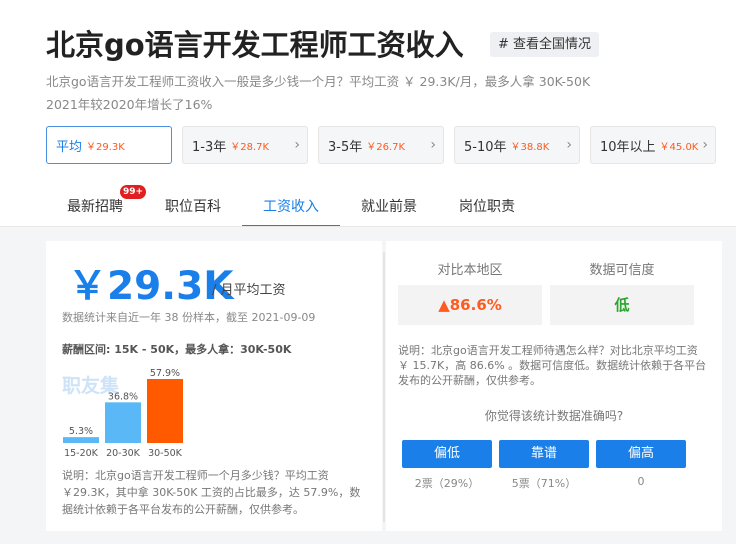 The image size is (736, 544). I want to click on vote-high-button: 偏高, so click(641, 454).